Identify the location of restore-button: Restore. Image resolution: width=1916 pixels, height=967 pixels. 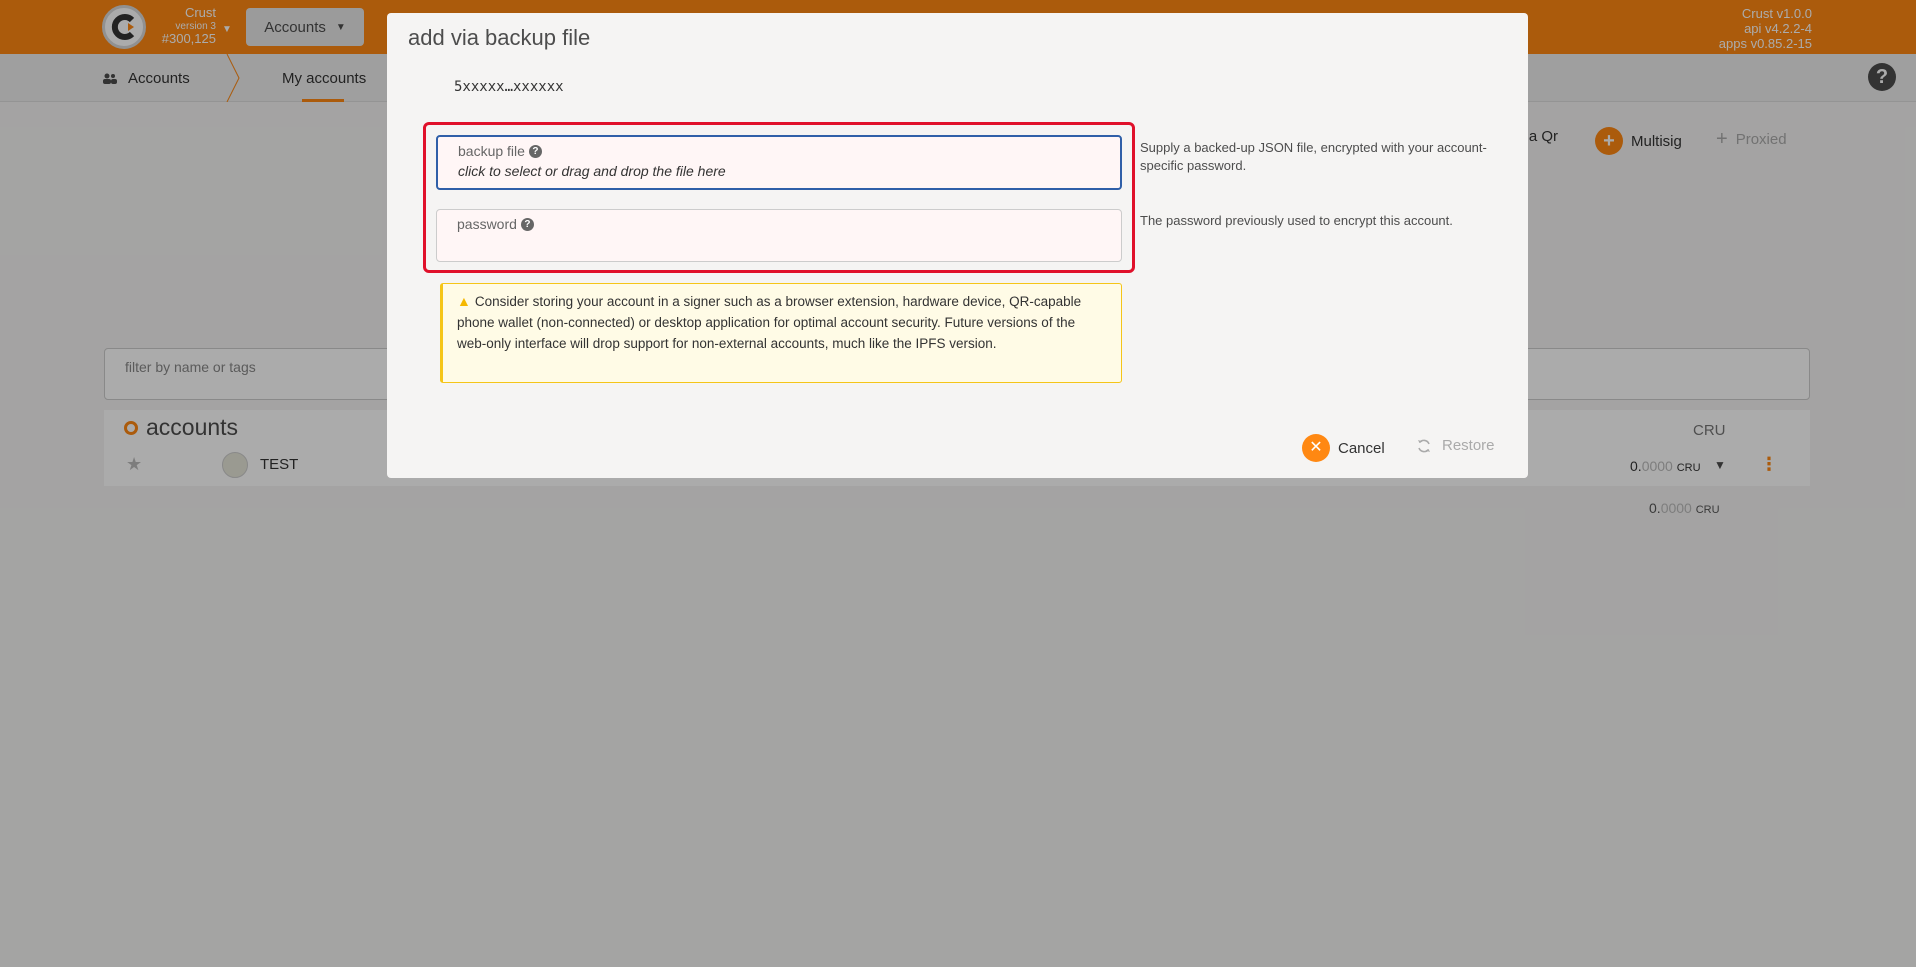
(1455, 445).